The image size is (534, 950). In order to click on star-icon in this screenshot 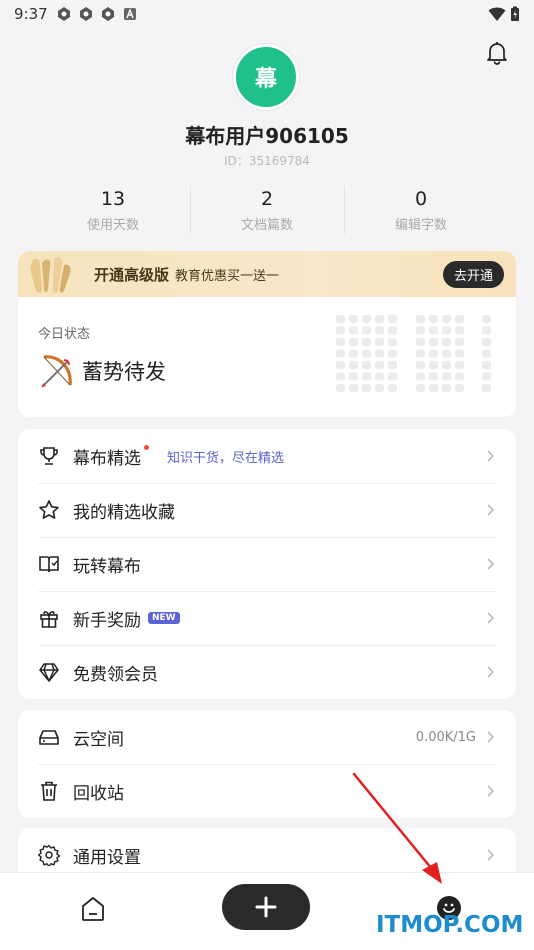, I will do `click(49, 509)`.